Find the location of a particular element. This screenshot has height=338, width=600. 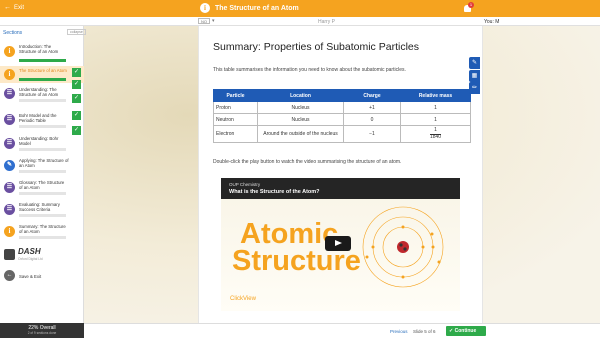

table-cell: 1 1840 is located at coordinates (435, 134).